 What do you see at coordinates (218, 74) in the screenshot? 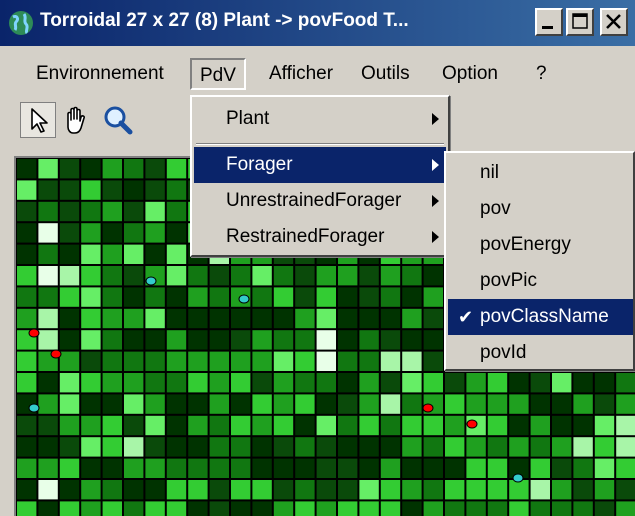
I see `menu-pdv: PdV` at bounding box center [218, 74].